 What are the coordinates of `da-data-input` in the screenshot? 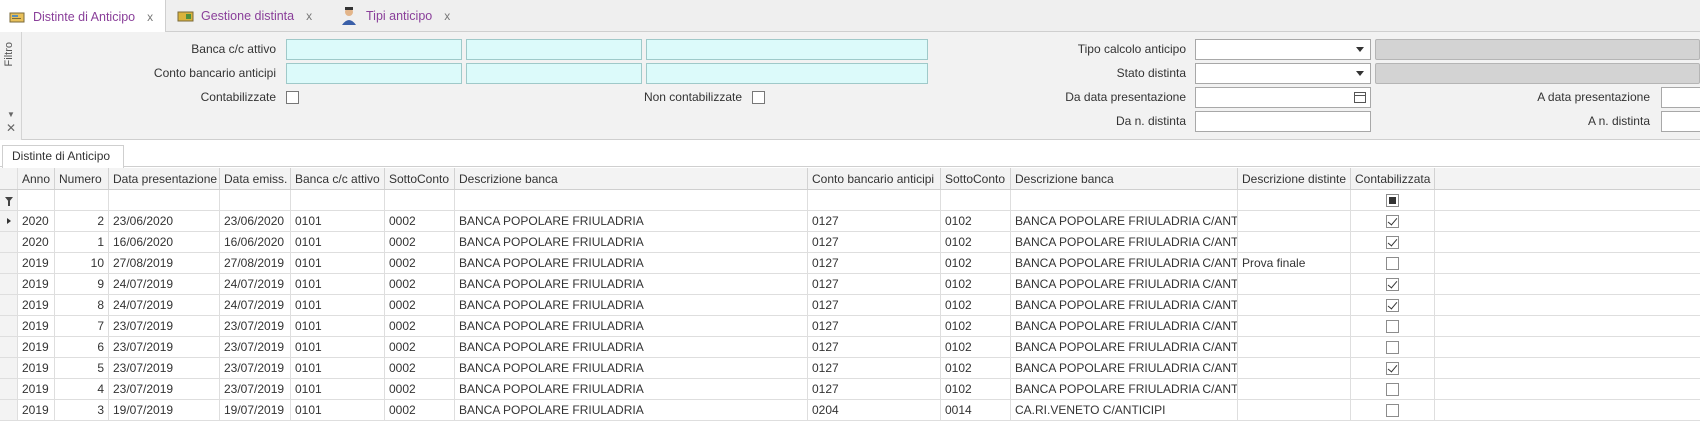 It's located at (1283, 97).